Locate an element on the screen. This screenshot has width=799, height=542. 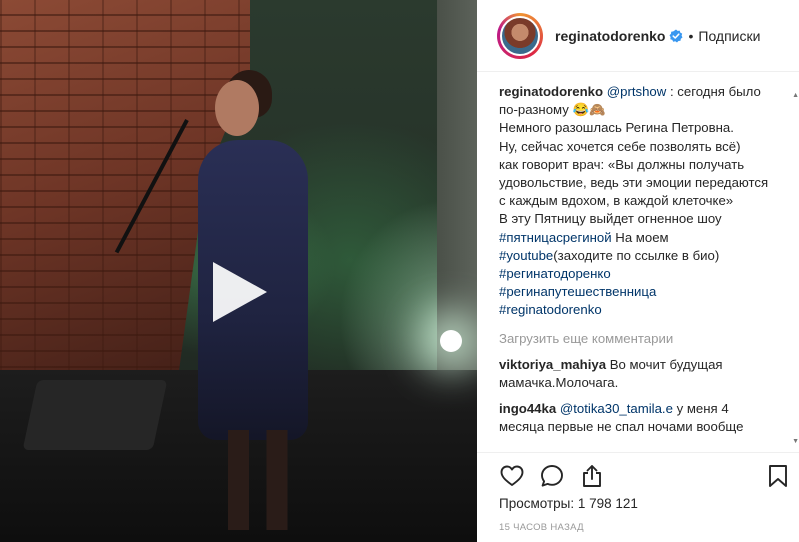
scroll-down-arrow-icon: ▼ is located at coordinates (795, 441).